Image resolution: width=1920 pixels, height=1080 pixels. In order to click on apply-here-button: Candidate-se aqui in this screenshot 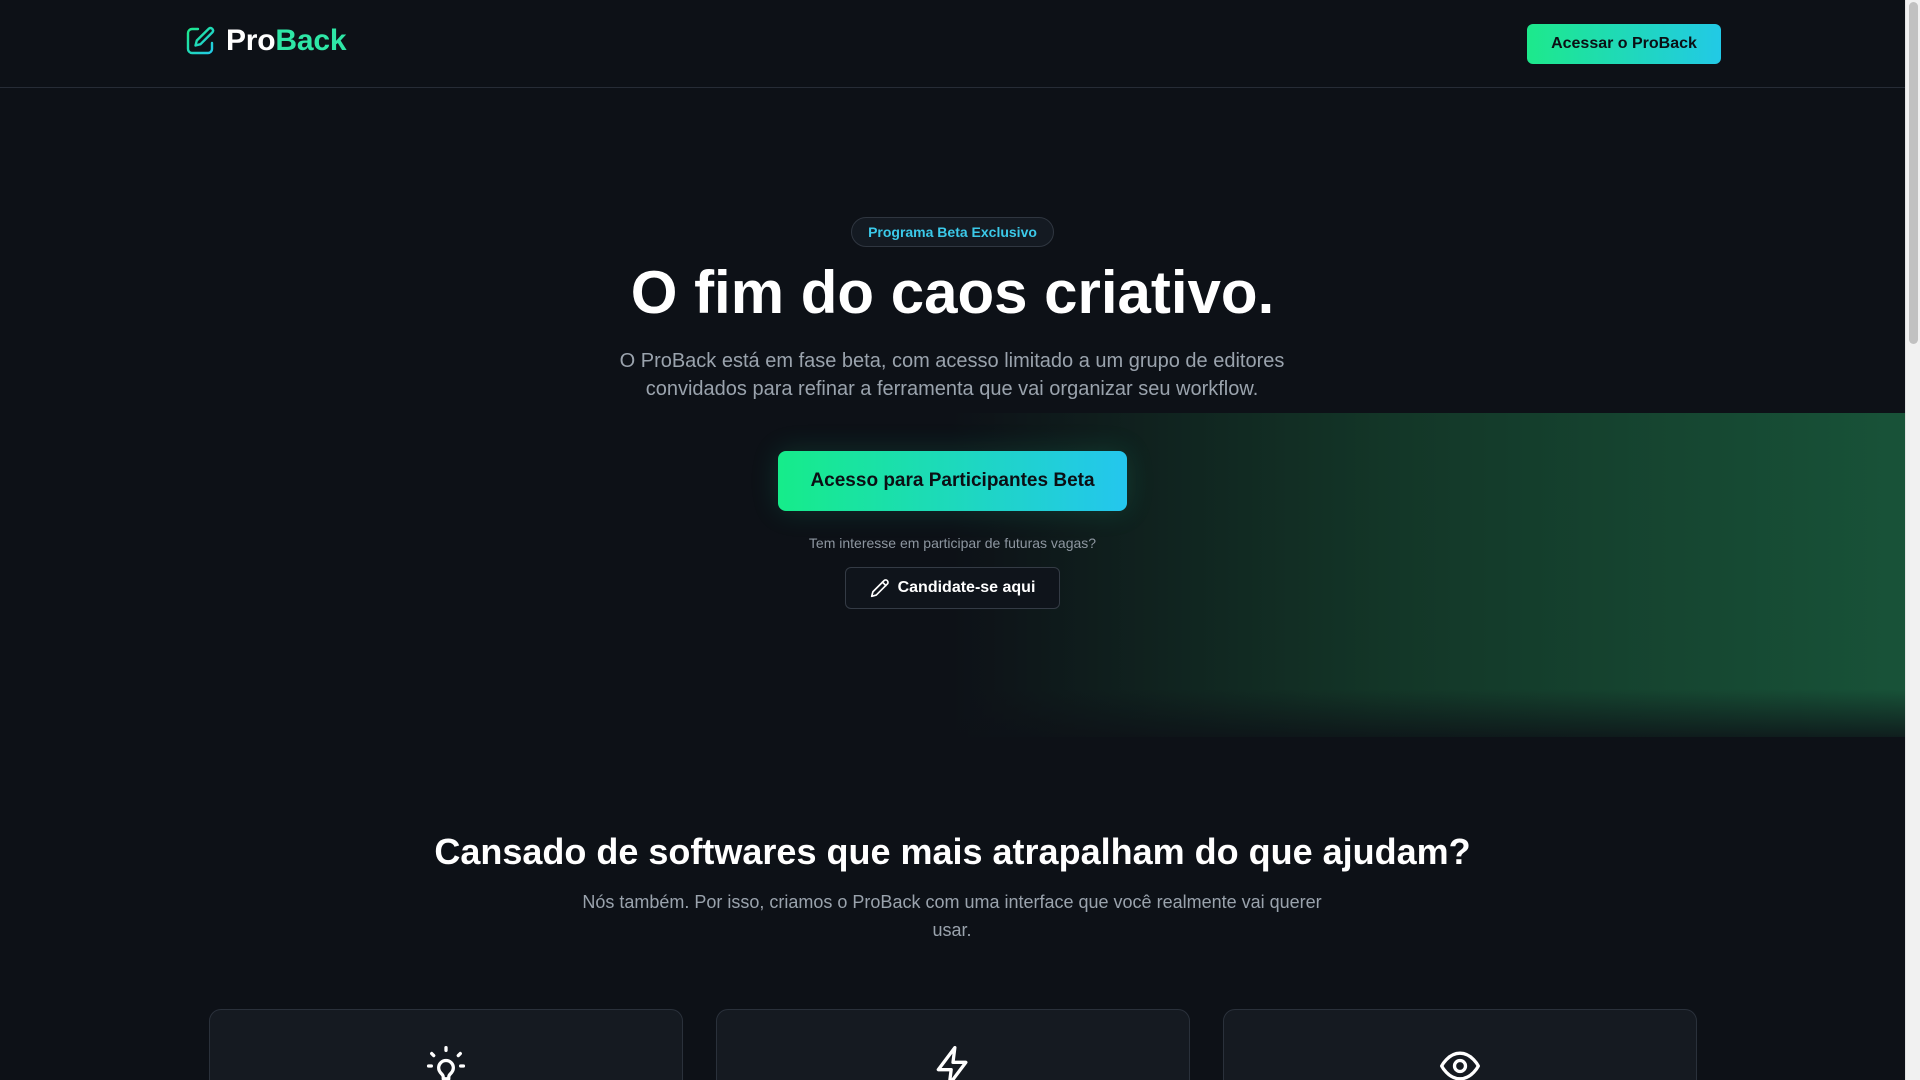, I will do `click(952, 588)`.